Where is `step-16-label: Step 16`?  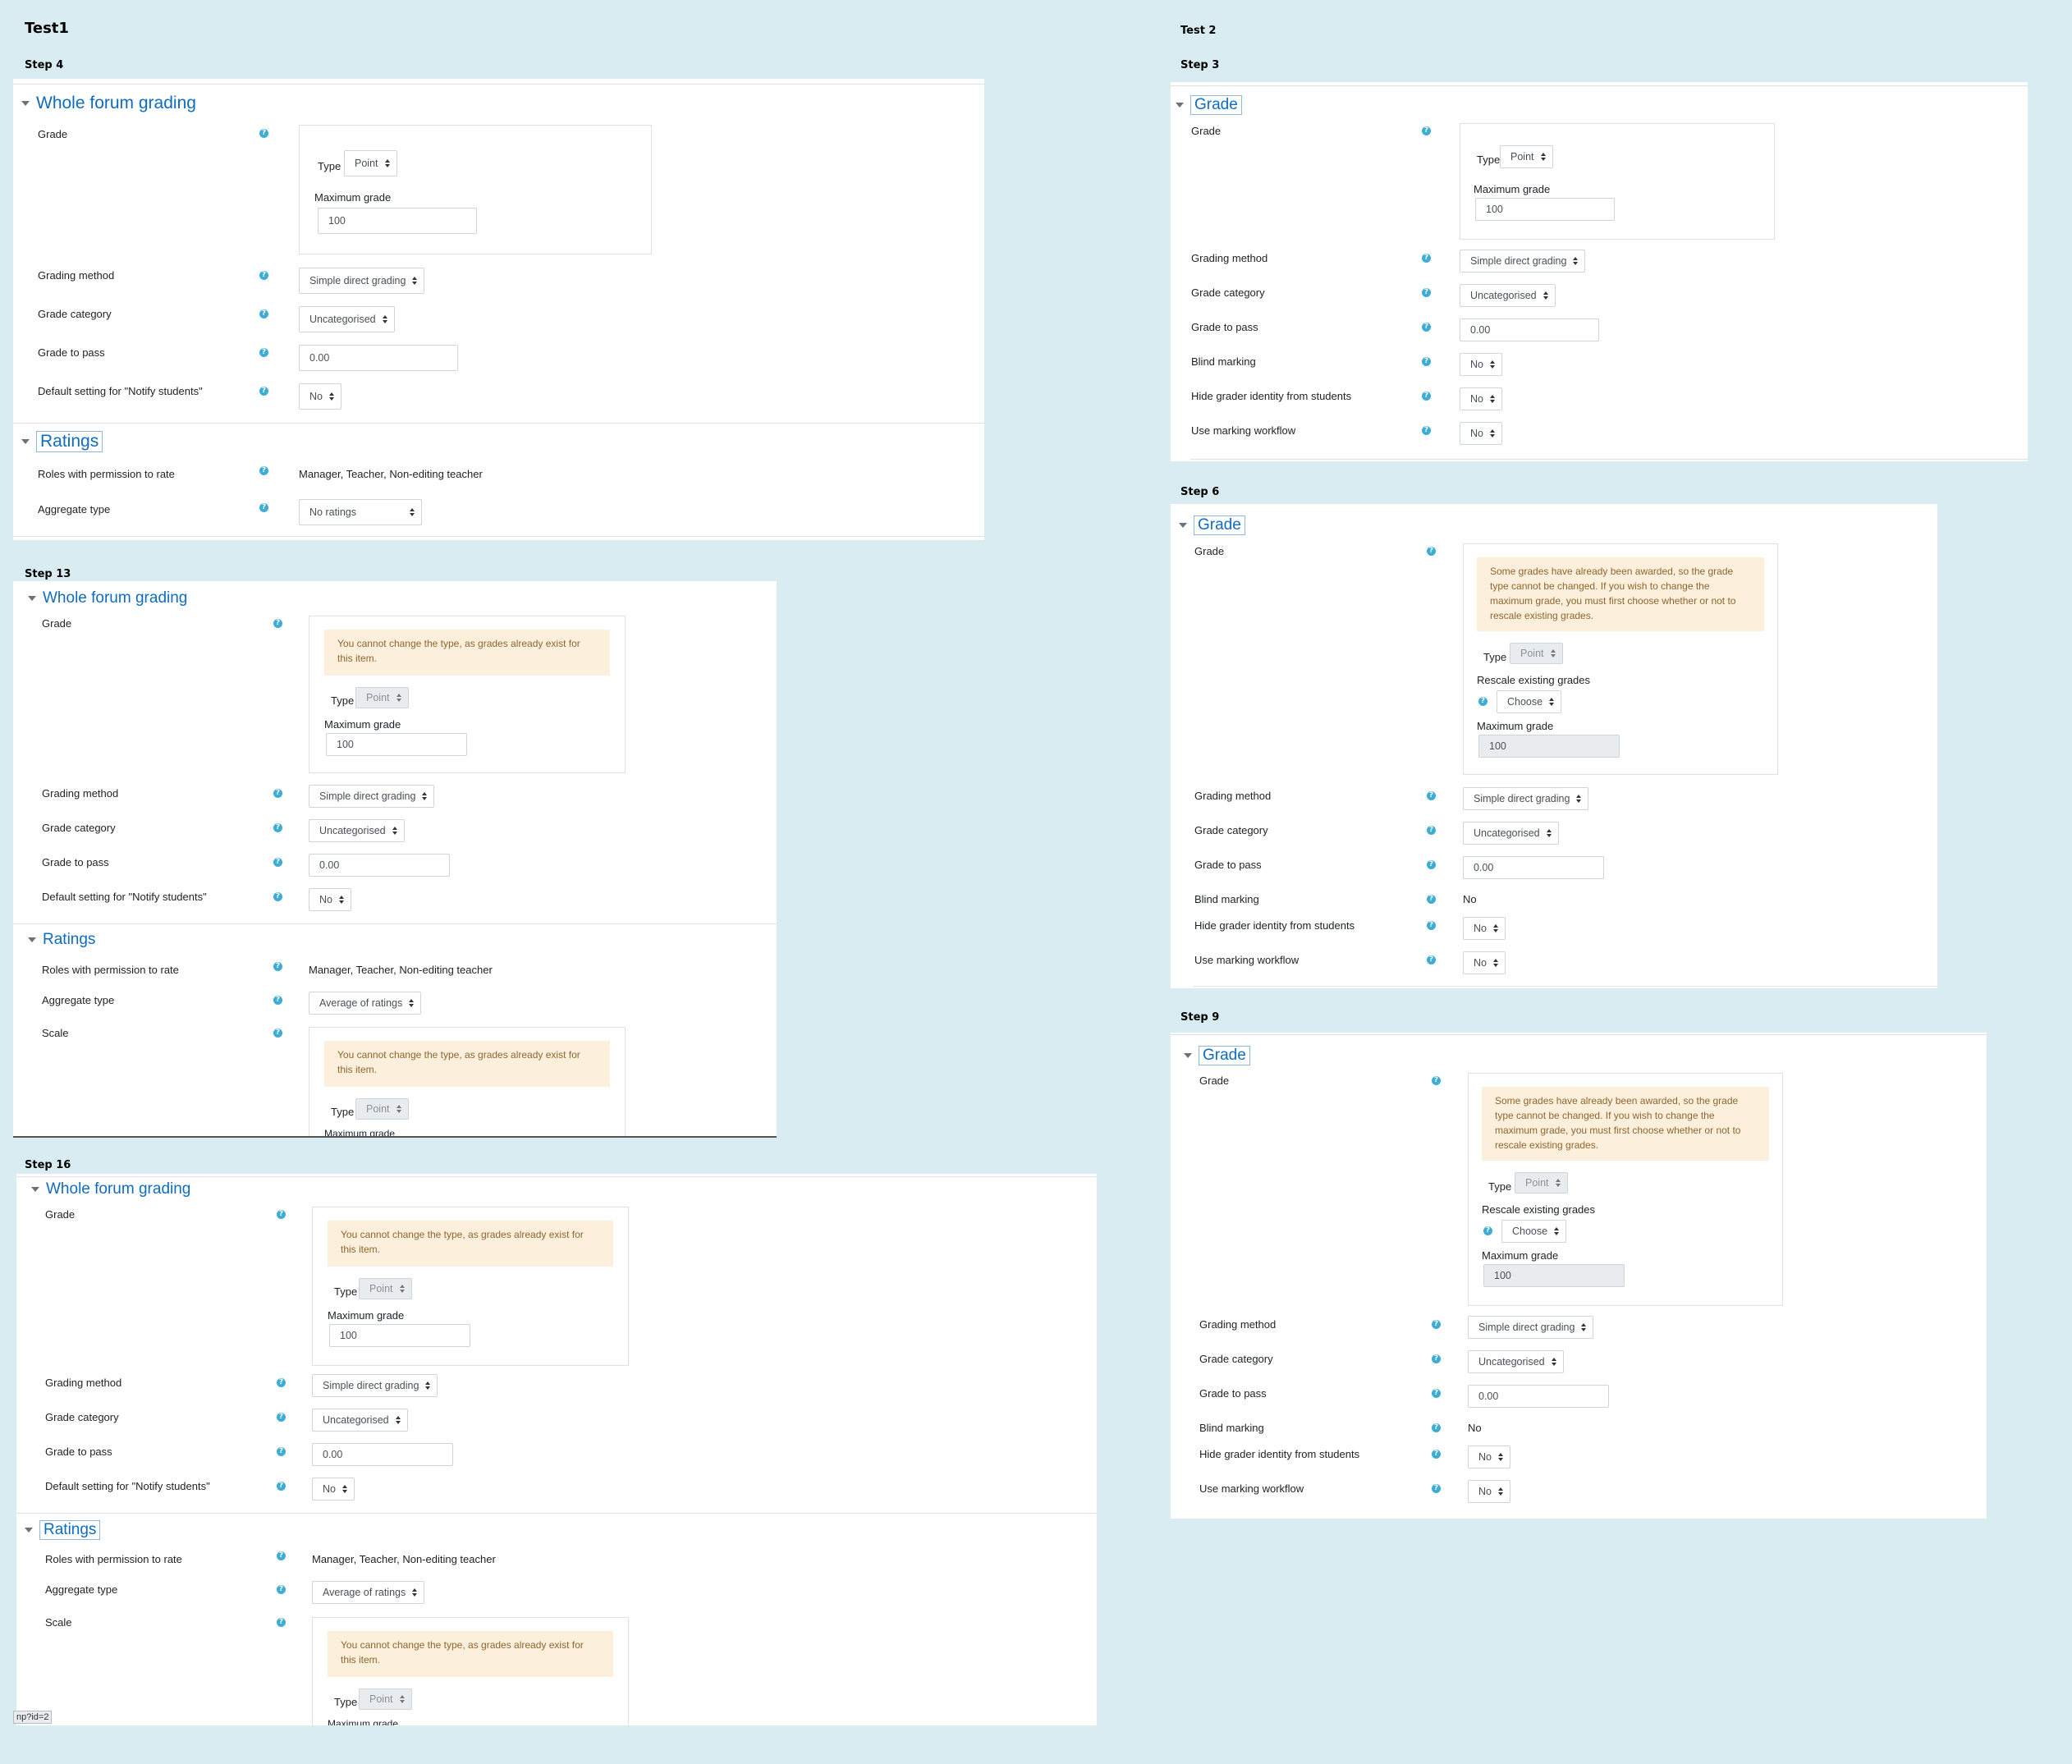 step-16-label: Step 16 is located at coordinates (48, 1165).